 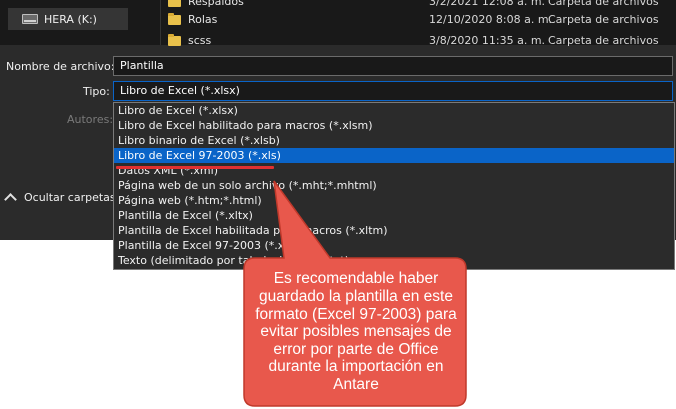 I want to click on type-option: Libro binario de Excel (*.xlsb), so click(x=394, y=140).